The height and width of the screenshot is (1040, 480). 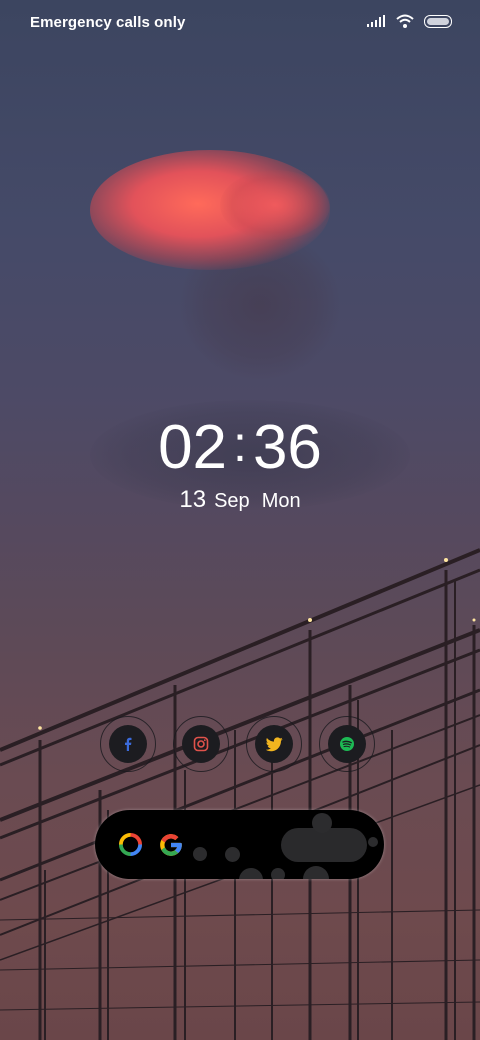 I want to click on date-month: Sep, so click(x=232, y=501).